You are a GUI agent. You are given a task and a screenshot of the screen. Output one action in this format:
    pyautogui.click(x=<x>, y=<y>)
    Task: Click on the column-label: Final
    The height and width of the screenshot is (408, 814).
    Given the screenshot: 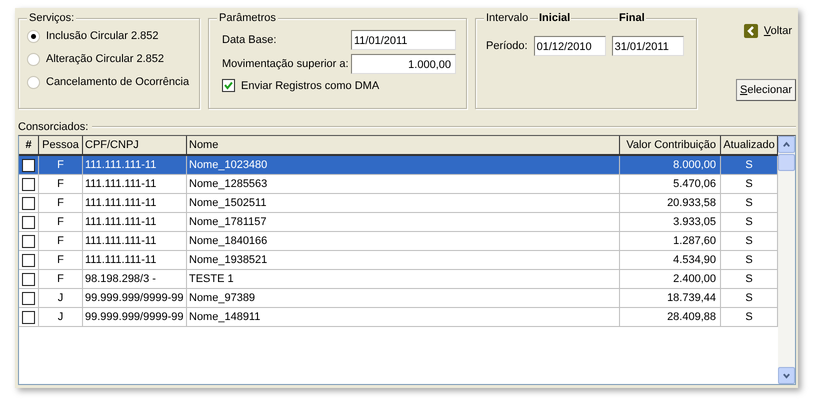 What is the action you would take?
    pyautogui.click(x=632, y=18)
    